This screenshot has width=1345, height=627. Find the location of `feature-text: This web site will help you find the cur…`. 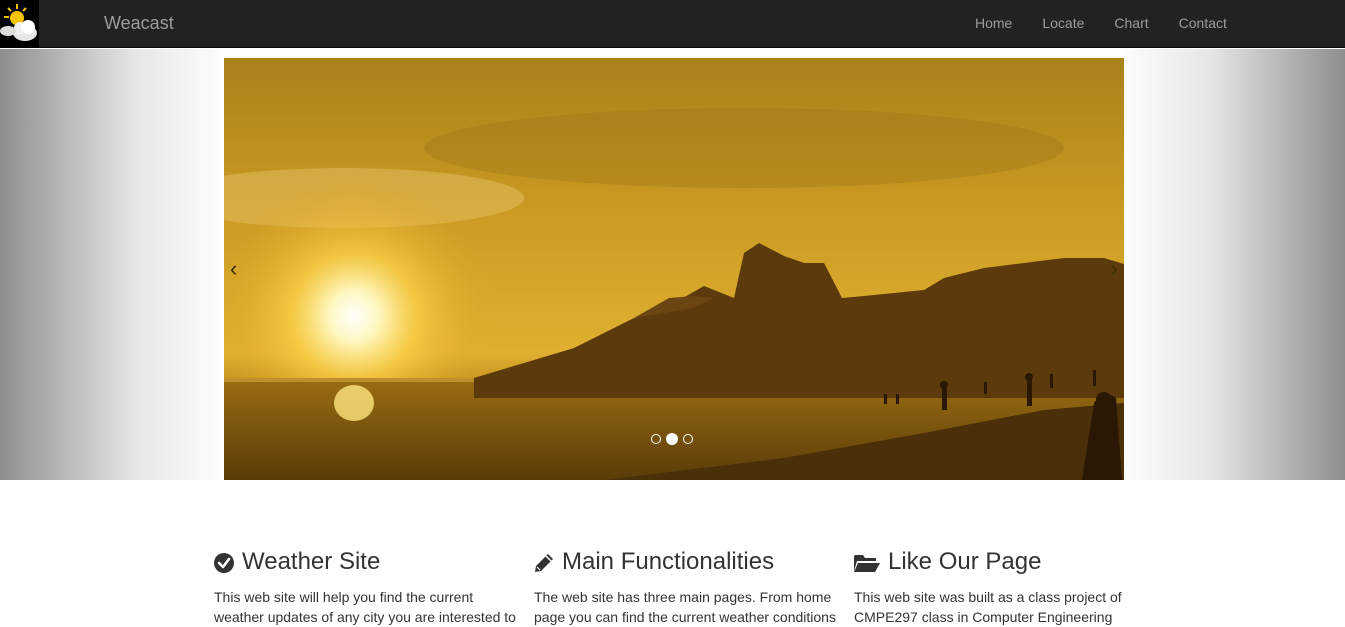

feature-text: This web site will help you find the cur… is located at coordinates (365, 607).